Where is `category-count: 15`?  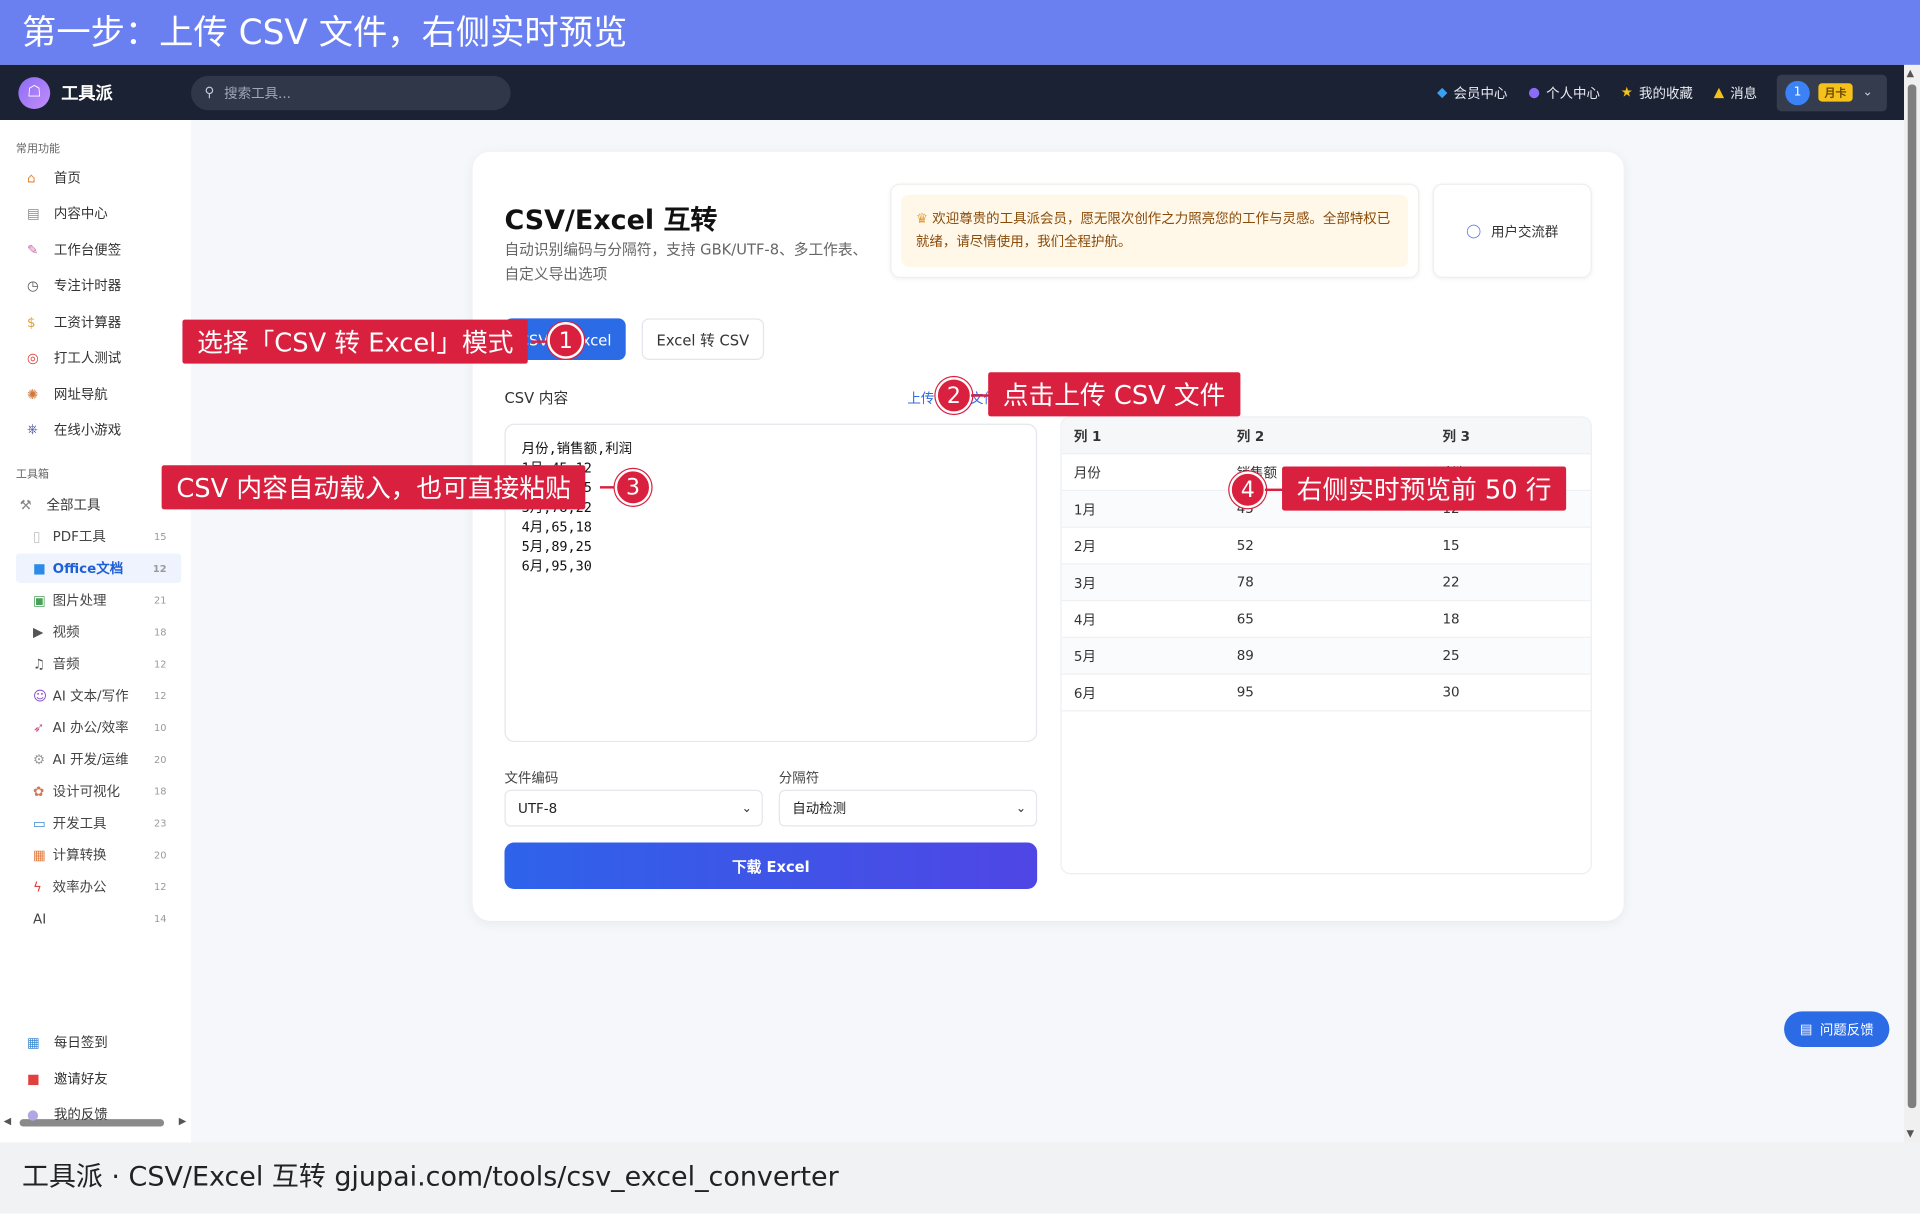
category-count: 15 is located at coordinates (160, 536).